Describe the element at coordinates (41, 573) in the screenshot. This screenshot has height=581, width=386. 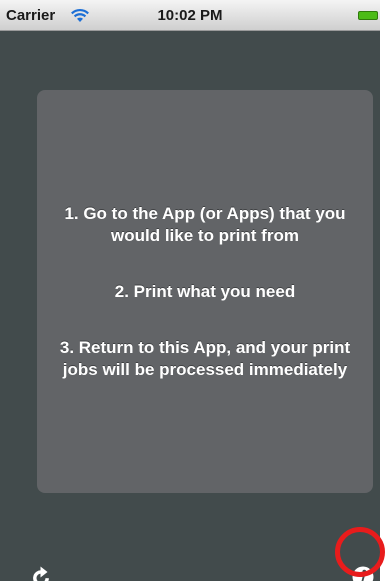
I see `refresh-icon` at that location.